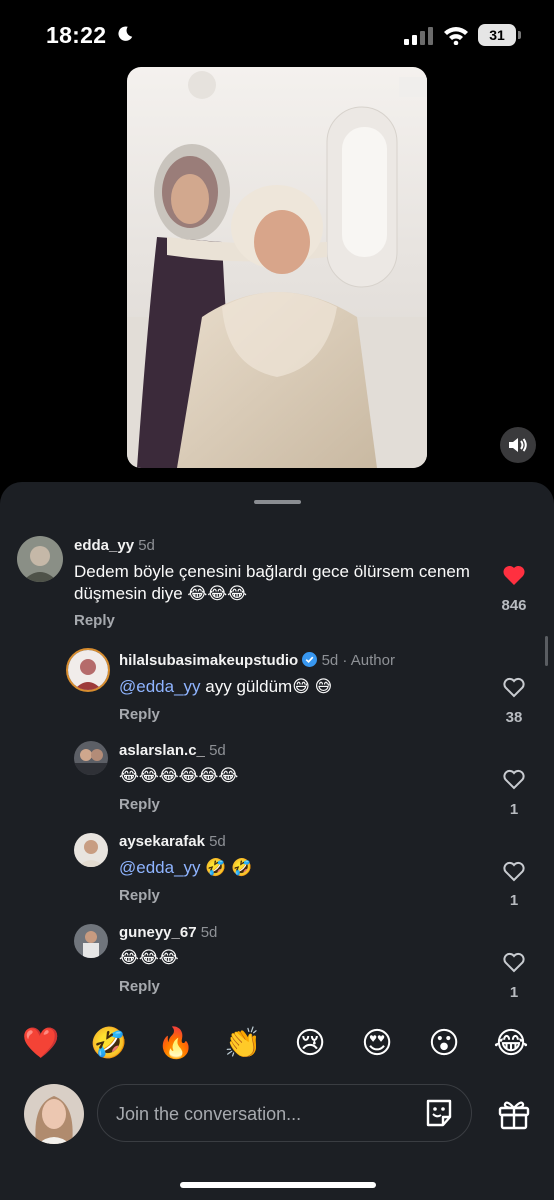 The height and width of the screenshot is (1200, 554). What do you see at coordinates (310, 659) in the screenshot?
I see `verified-badge-icon` at bounding box center [310, 659].